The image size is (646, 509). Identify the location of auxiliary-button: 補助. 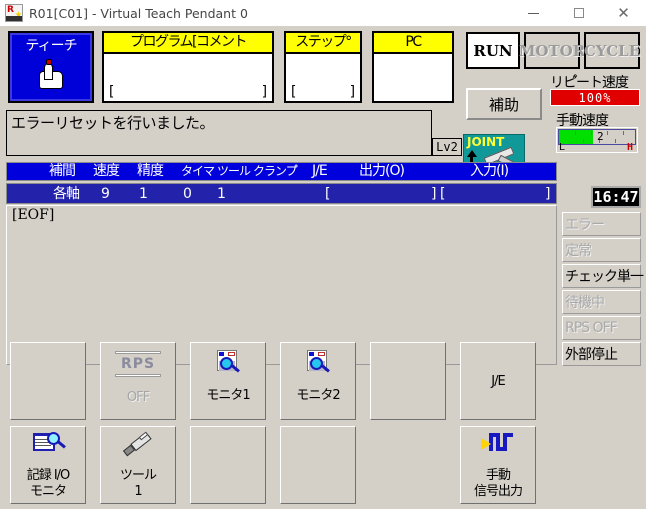
(504, 104).